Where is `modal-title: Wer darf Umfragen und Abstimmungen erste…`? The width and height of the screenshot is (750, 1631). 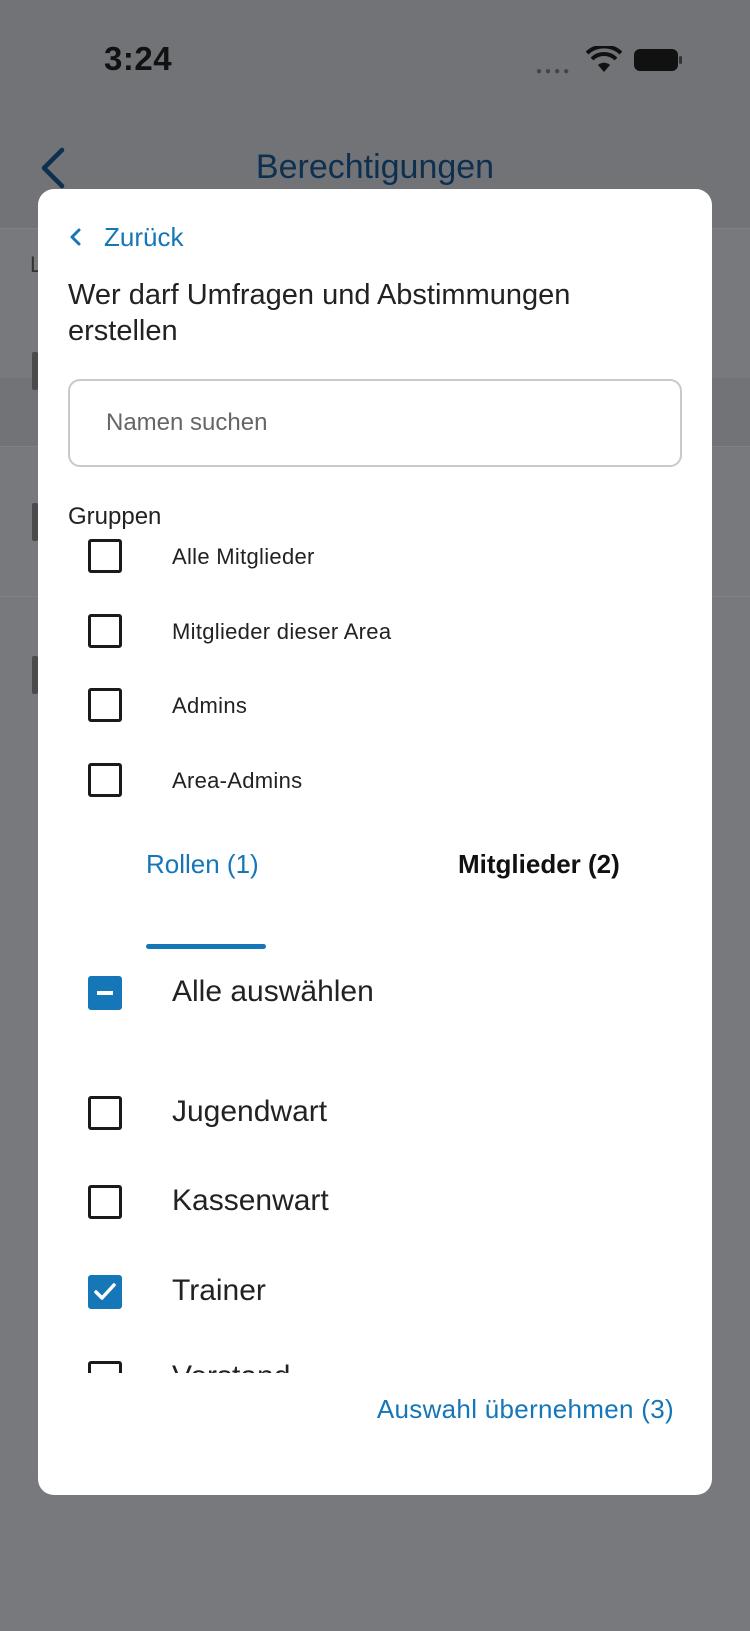
modal-title: Wer darf Umfragen und Abstimmungen erste… is located at coordinates (319, 313).